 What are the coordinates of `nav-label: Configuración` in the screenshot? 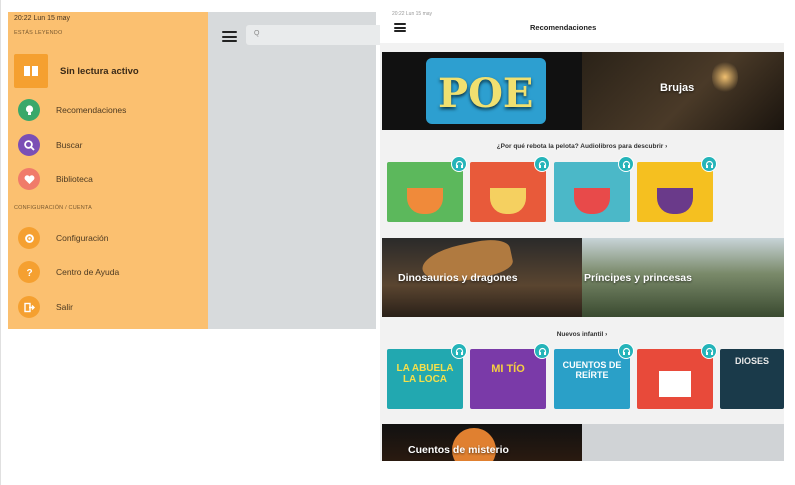 It's located at (82, 238).